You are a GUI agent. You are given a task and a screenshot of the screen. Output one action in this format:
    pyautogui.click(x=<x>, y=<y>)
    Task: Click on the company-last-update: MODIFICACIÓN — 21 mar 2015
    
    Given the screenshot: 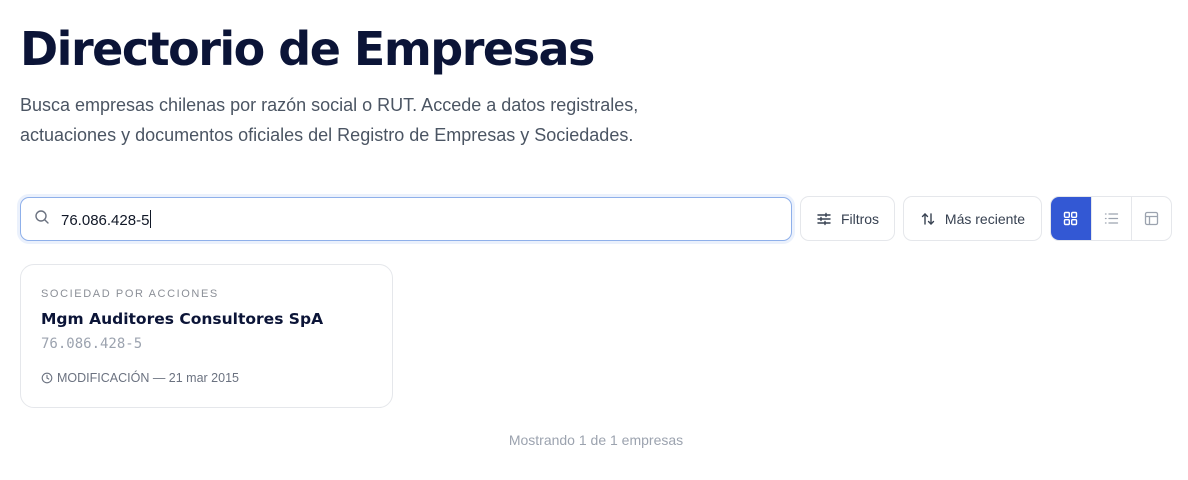 What is the action you would take?
    pyautogui.click(x=140, y=378)
    